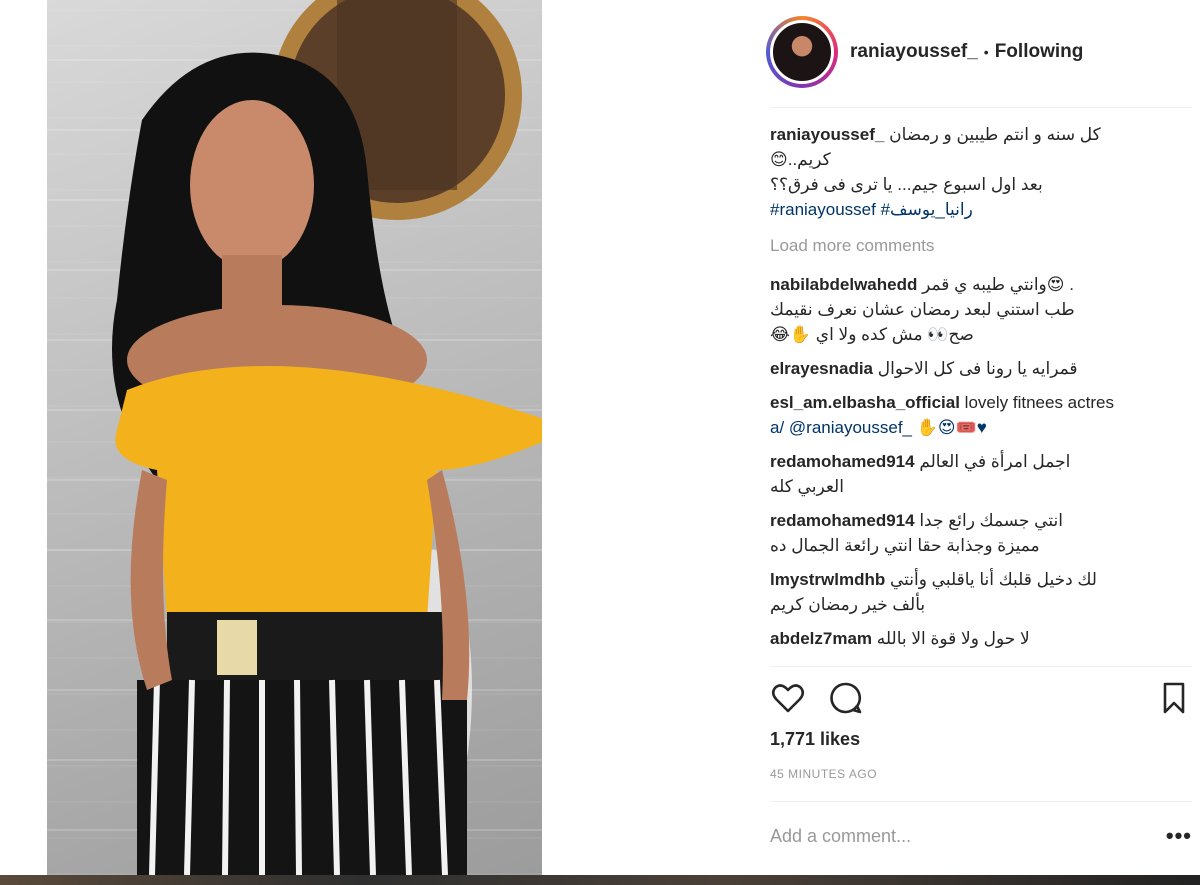 The height and width of the screenshot is (885, 1200). What do you see at coordinates (800, 159) in the screenshot?
I see `caption-line: كريم..😊` at bounding box center [800, 159].